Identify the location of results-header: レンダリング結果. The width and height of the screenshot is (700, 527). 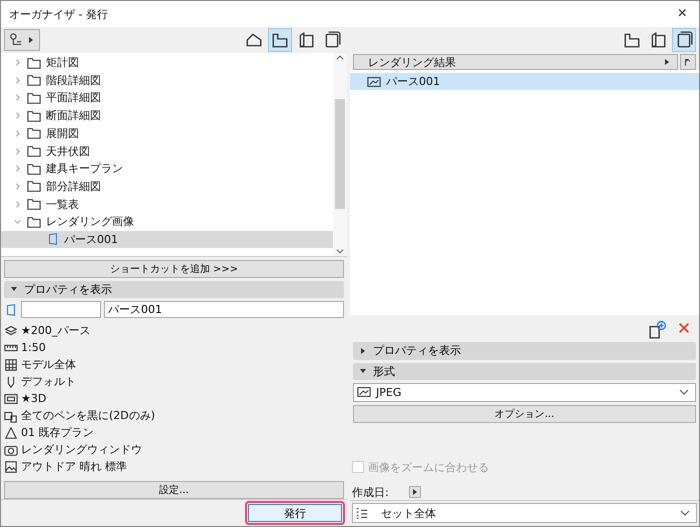
(515, 62).